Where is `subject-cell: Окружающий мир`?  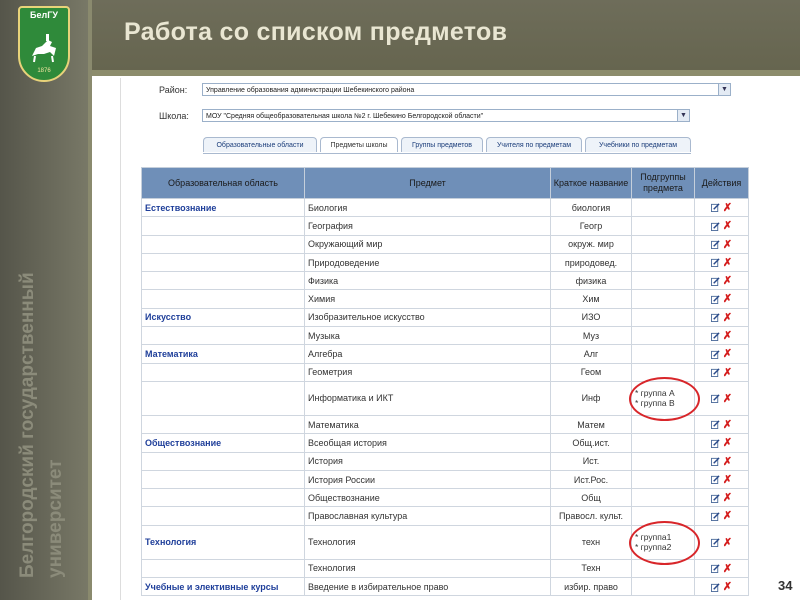 subject-cell: Окружающий мир is located at coordinates (427, 244).